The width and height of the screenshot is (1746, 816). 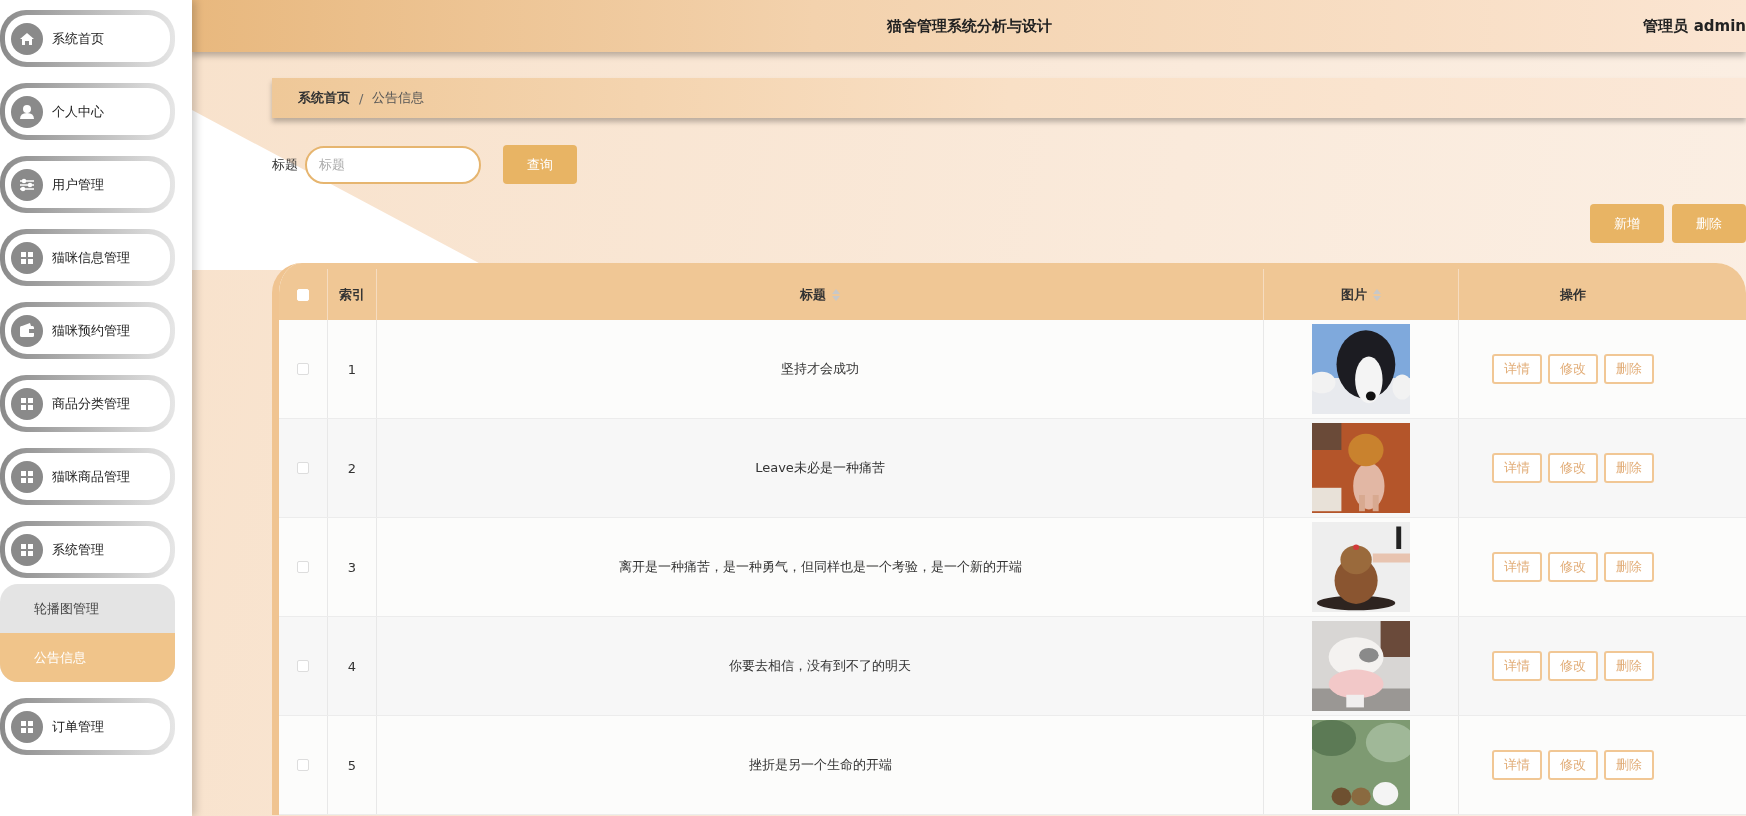 What do you see at coordinates (352, 666) in the screenshot?
I see `table-cell: 4` at bounding box center [352, 666].